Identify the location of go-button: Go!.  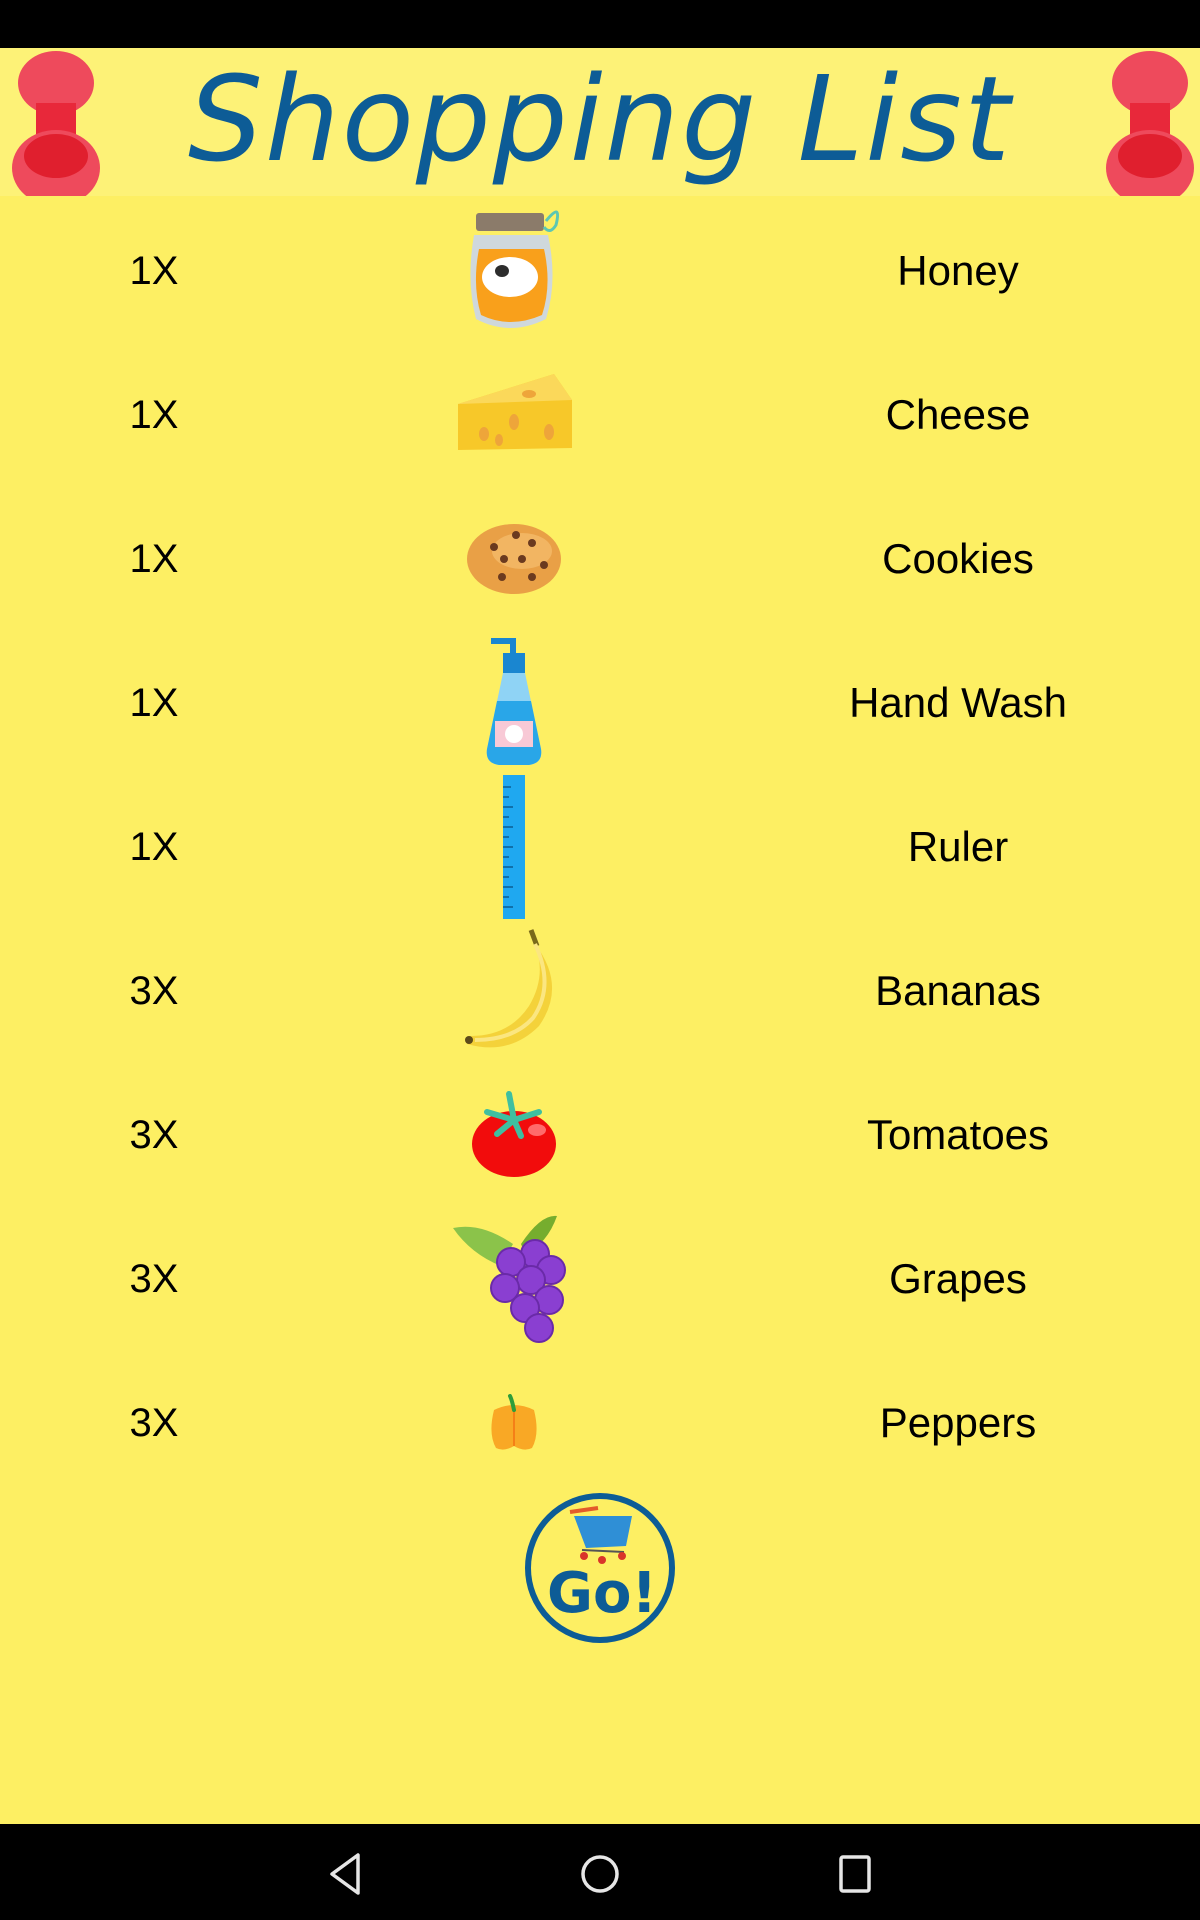
(600, 1568).